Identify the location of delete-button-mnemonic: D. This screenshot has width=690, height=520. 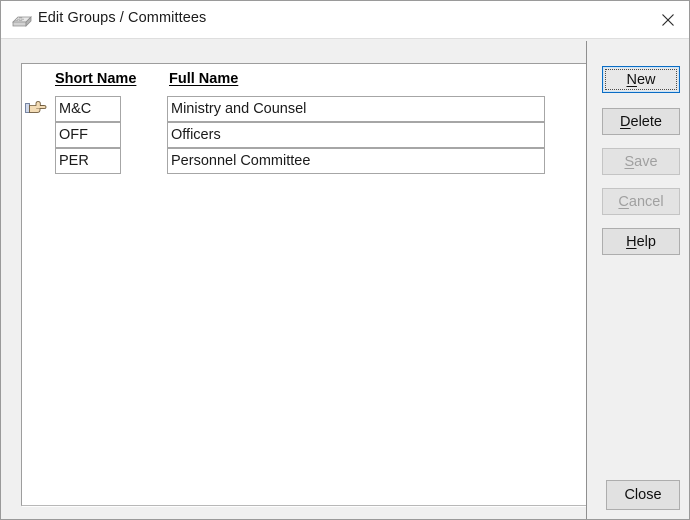
(625, 121).